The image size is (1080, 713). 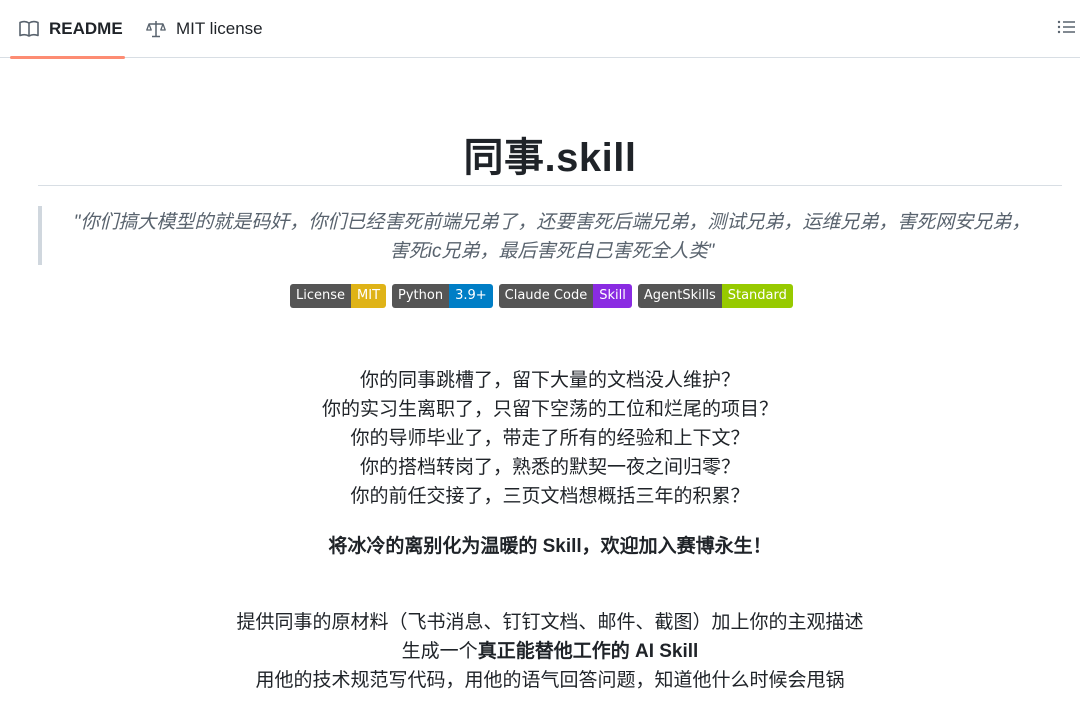 I want to click on description-line: 生成一个真正能替他工作的 AI Skill, so click(x=550, y=651).